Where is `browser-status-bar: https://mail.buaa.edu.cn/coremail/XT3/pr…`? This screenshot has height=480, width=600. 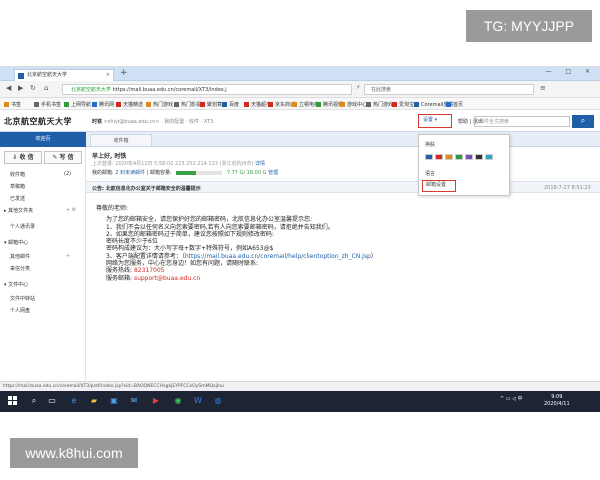
browser-status-bar: https://mail.buaa.edu.cn/coremail/XT3/pr… is located at coordinates (300, 386).